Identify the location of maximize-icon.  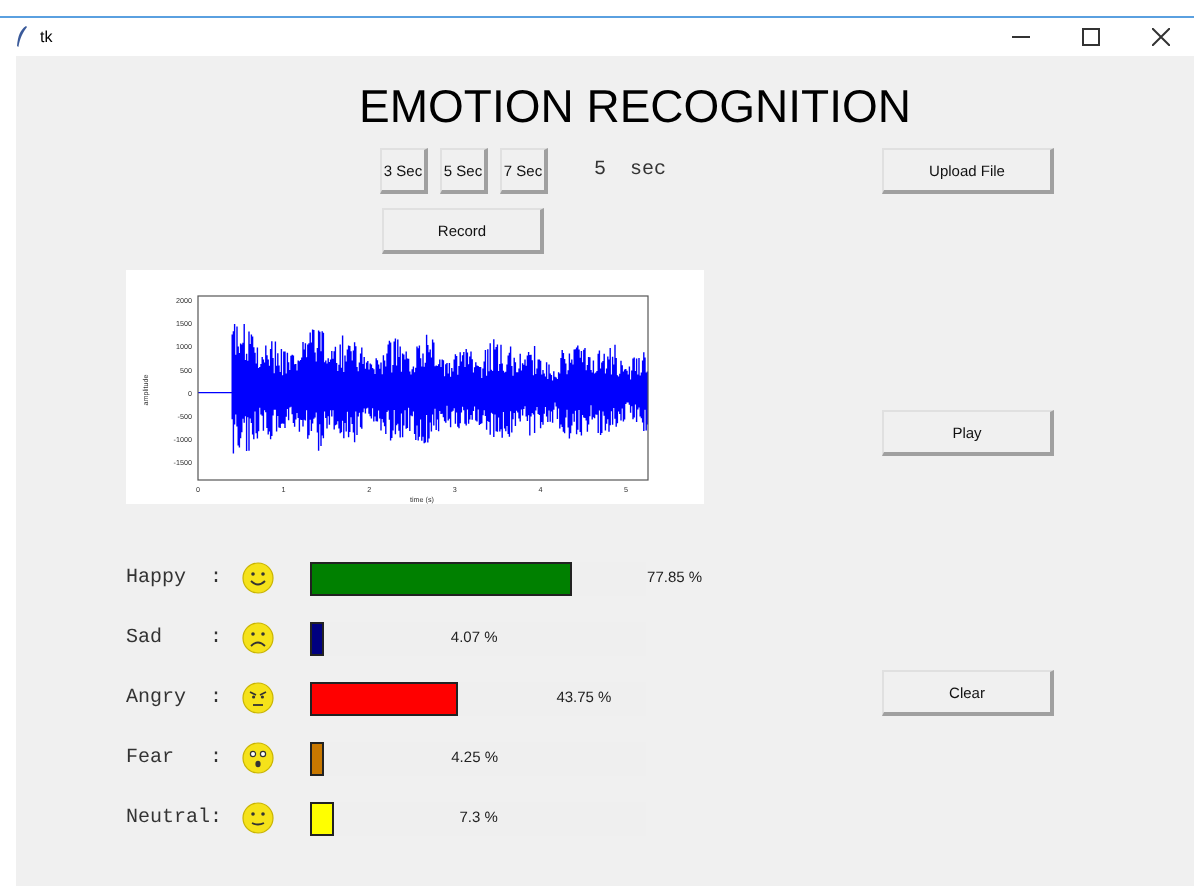
(1091, 37).